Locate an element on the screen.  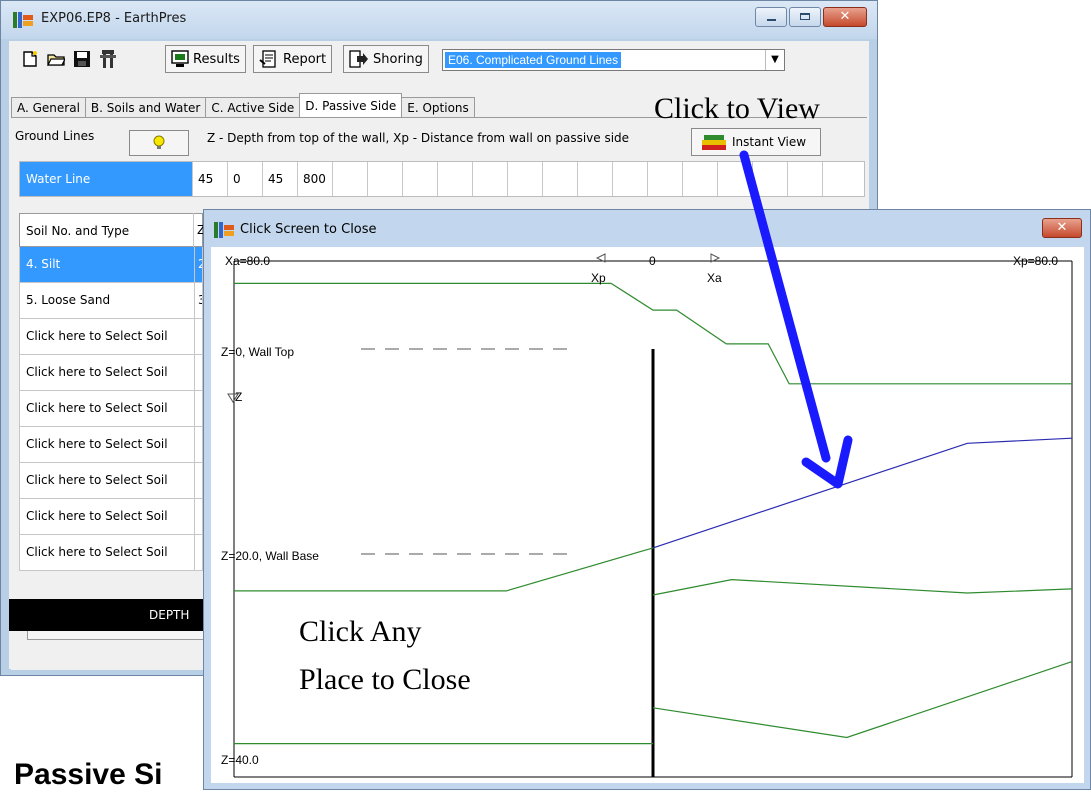
click-to-view-caption: Click to View is located at coordinates (737, 108).